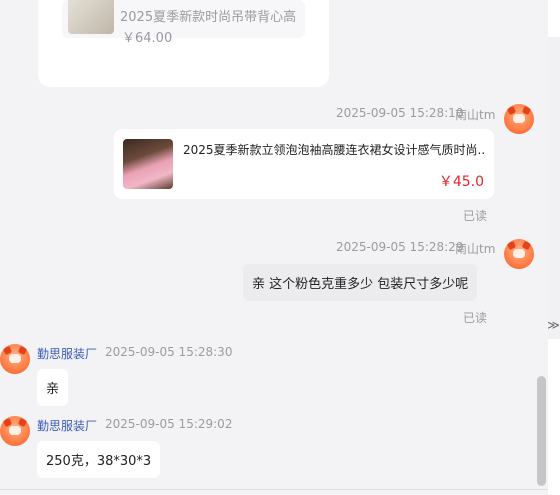 The image size is (560, 495). I want to click on previous-product-message: 2025夏季新款时尚吊带背心高 ￥64.00, so click(183, 43).